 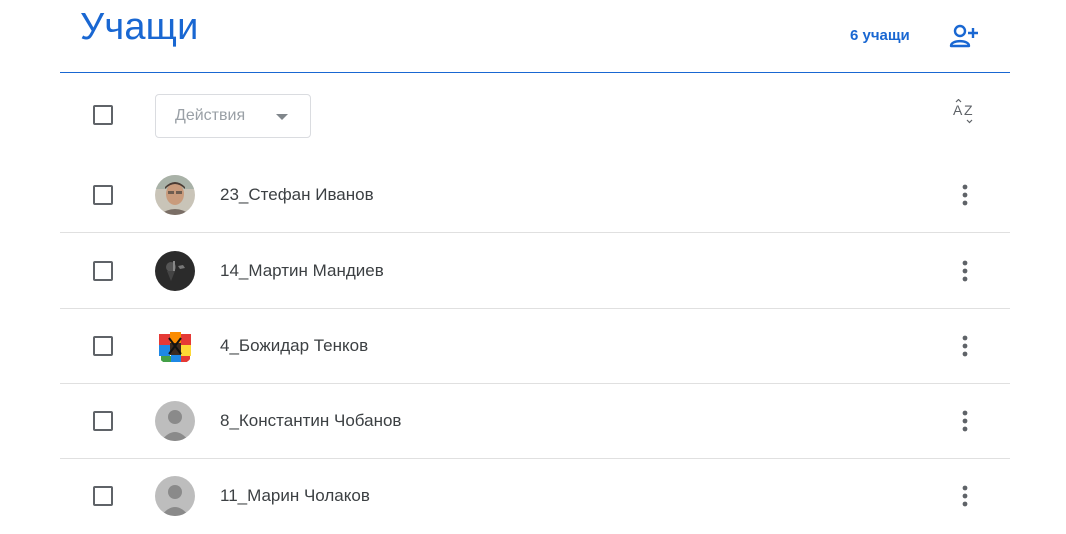 What do you see at coordinates (302, 270) in the screenshot?
I see `student-name: 14_Мартин Мандиев` at bounding box center [302, 270].